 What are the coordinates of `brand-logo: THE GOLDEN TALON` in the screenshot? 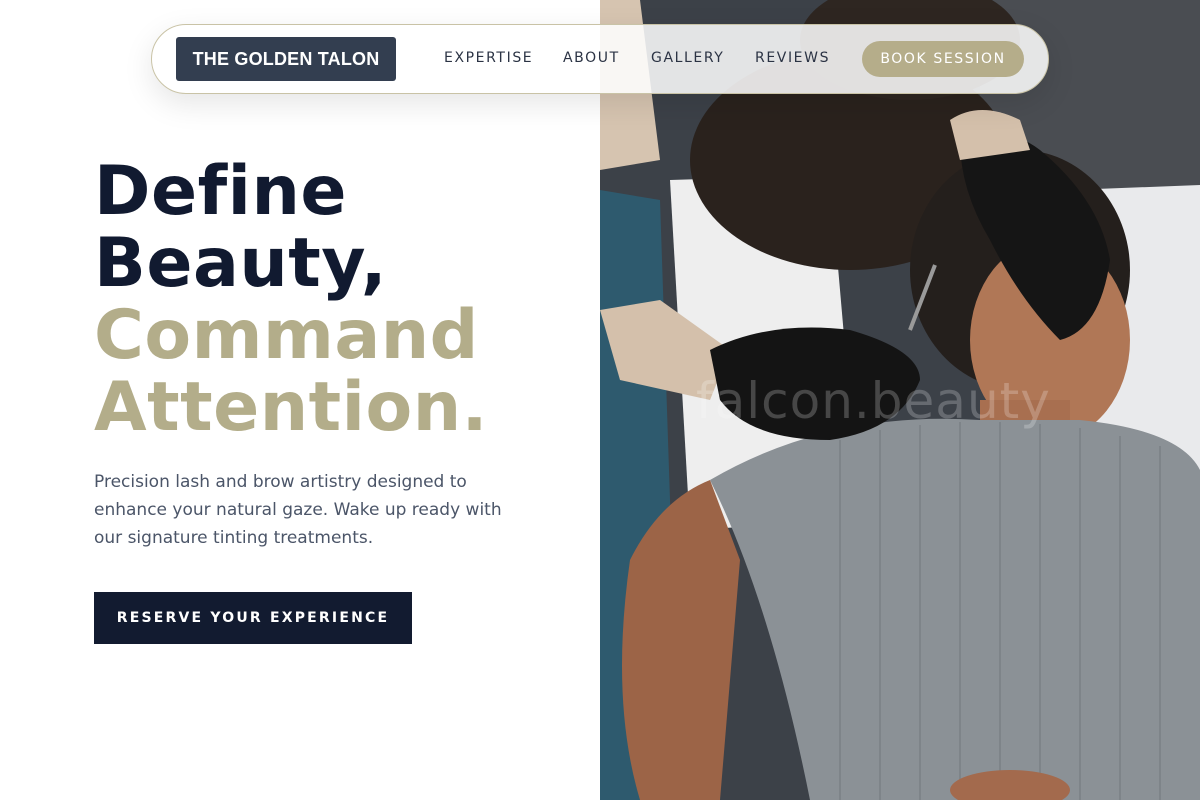 It's located at (286, 59).